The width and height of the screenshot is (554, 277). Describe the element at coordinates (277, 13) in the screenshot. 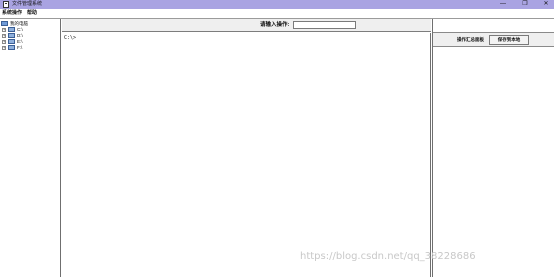

I see `menu-bar: 系统操作 帮助` at that location.